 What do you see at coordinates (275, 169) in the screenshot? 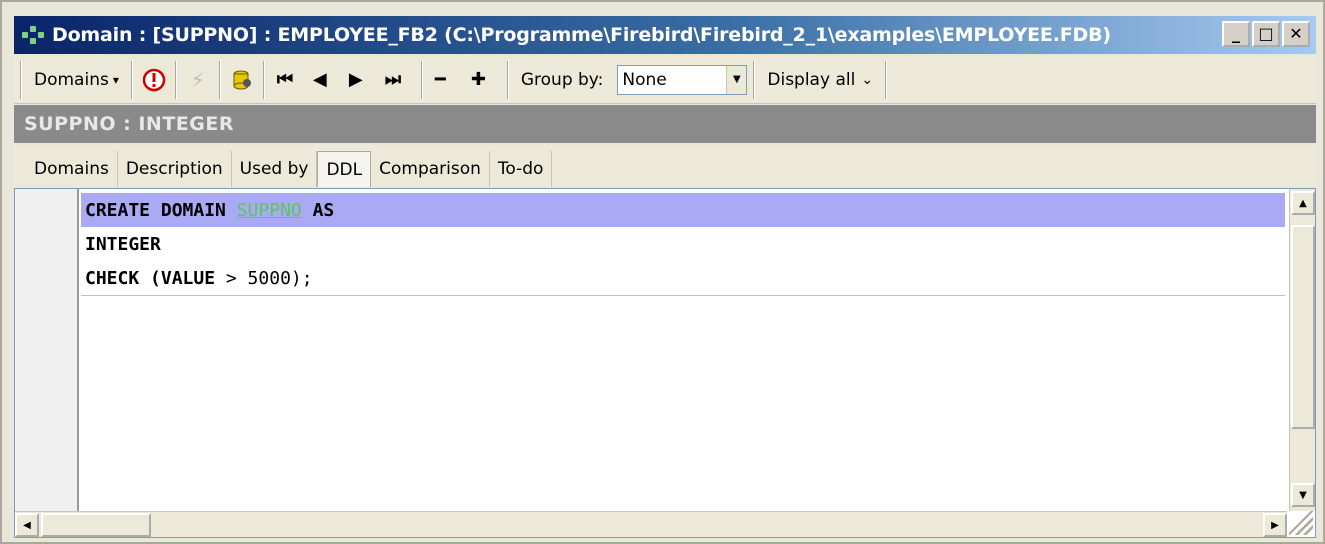
I see `tab-used-by: Used by` at bounding box center [275, 169].